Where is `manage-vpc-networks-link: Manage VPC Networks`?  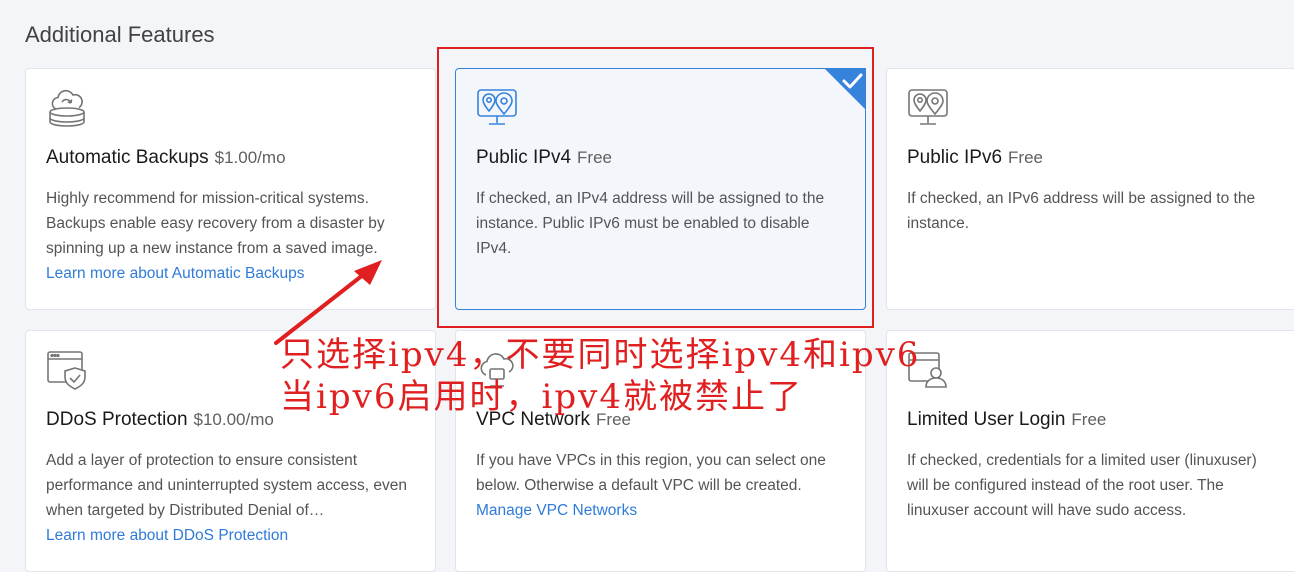
manage-vpc-networks-link: Manage VPC Networks is located at coordinates (556, 511).